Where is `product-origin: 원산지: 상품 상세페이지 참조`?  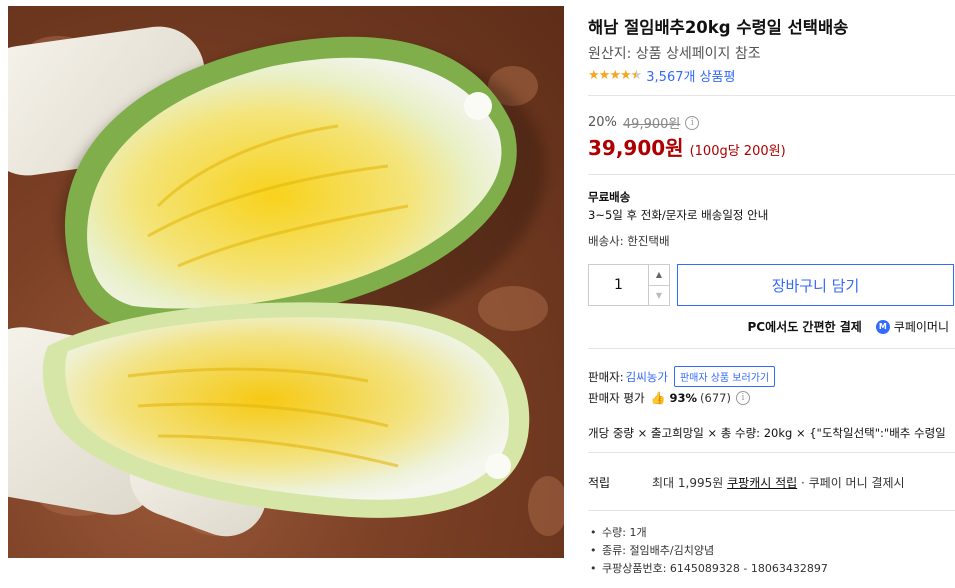 product-origin: 원산지: 상품 상세페이지 참조 is located at coordinates (674, 54).